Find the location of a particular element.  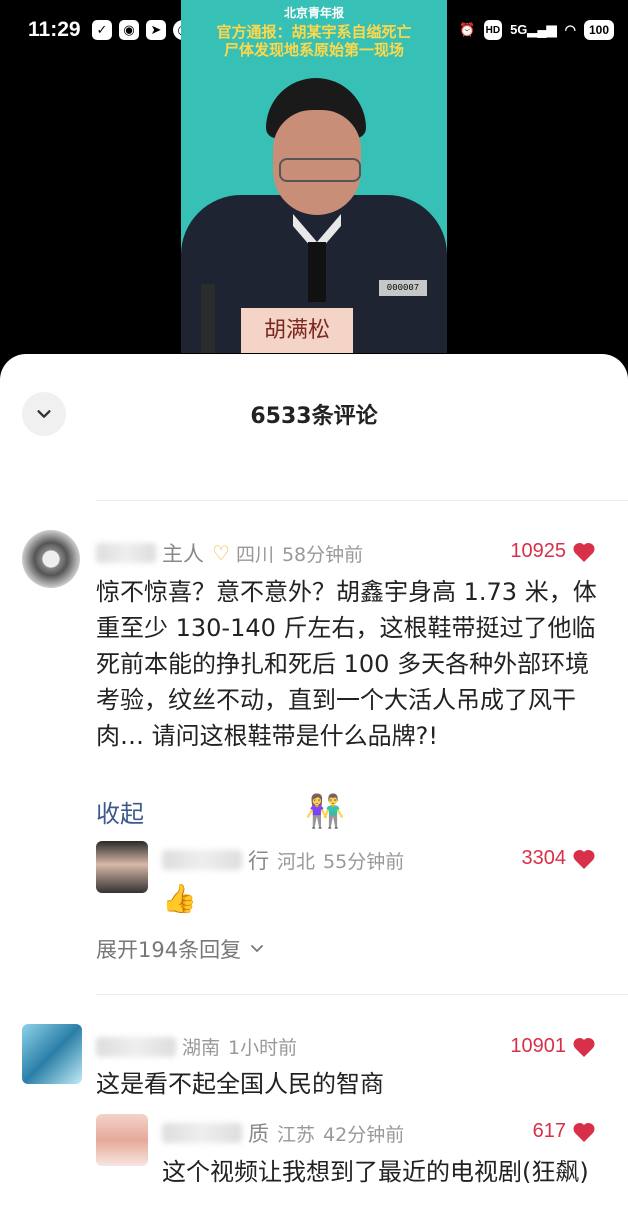

app-icon: ◉ is located at coordinates (129, 30).